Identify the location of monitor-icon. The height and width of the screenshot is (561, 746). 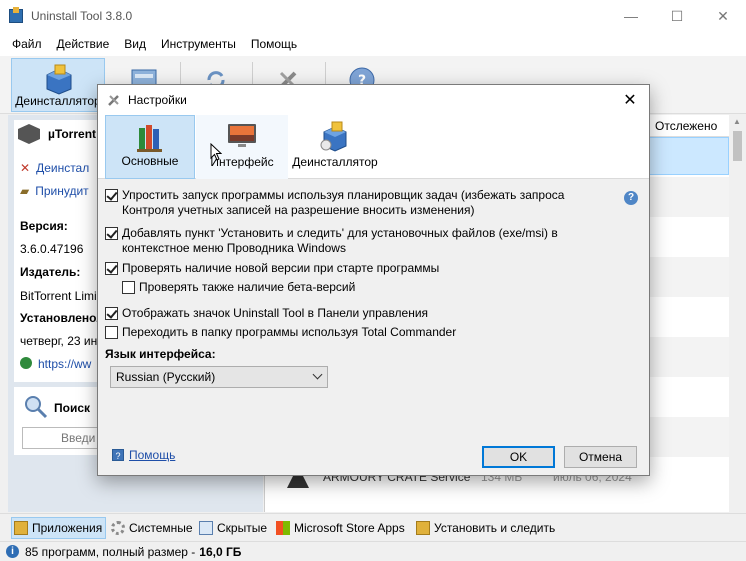
(242, 135).